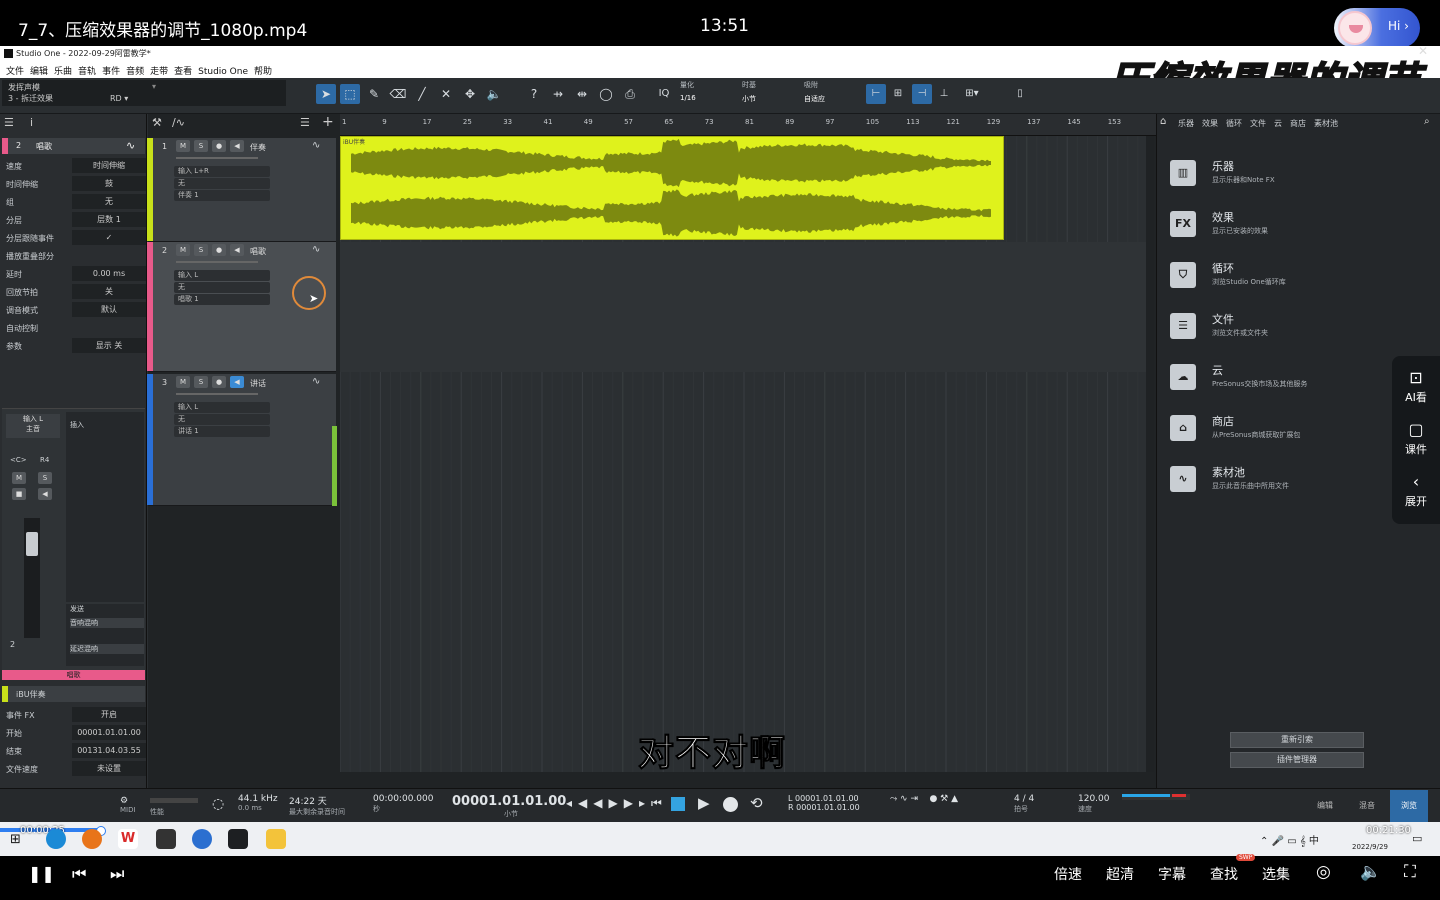 The width and height of the screenshot is (1440, 900). I want to click on inspector-row-value: 关, so click(109, 291).